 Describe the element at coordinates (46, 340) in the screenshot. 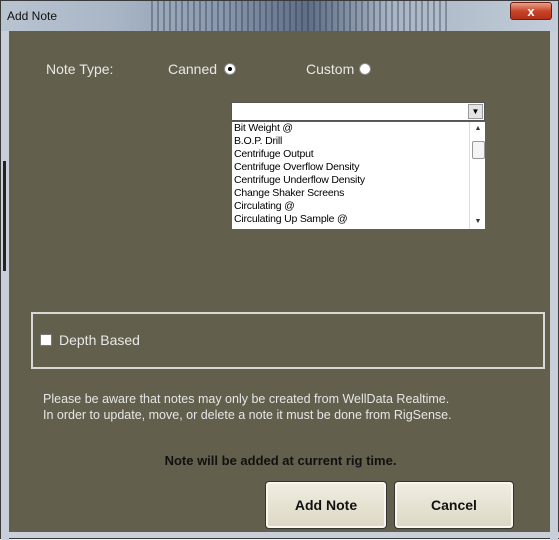

I see `depth-based-checkbox` at that location.